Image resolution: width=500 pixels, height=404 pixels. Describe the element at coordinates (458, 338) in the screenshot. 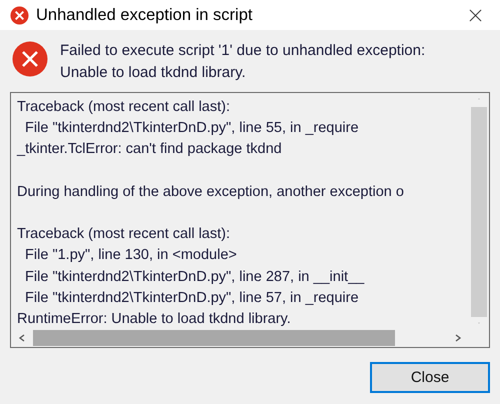

I see `scroll-right-icon` at that location.